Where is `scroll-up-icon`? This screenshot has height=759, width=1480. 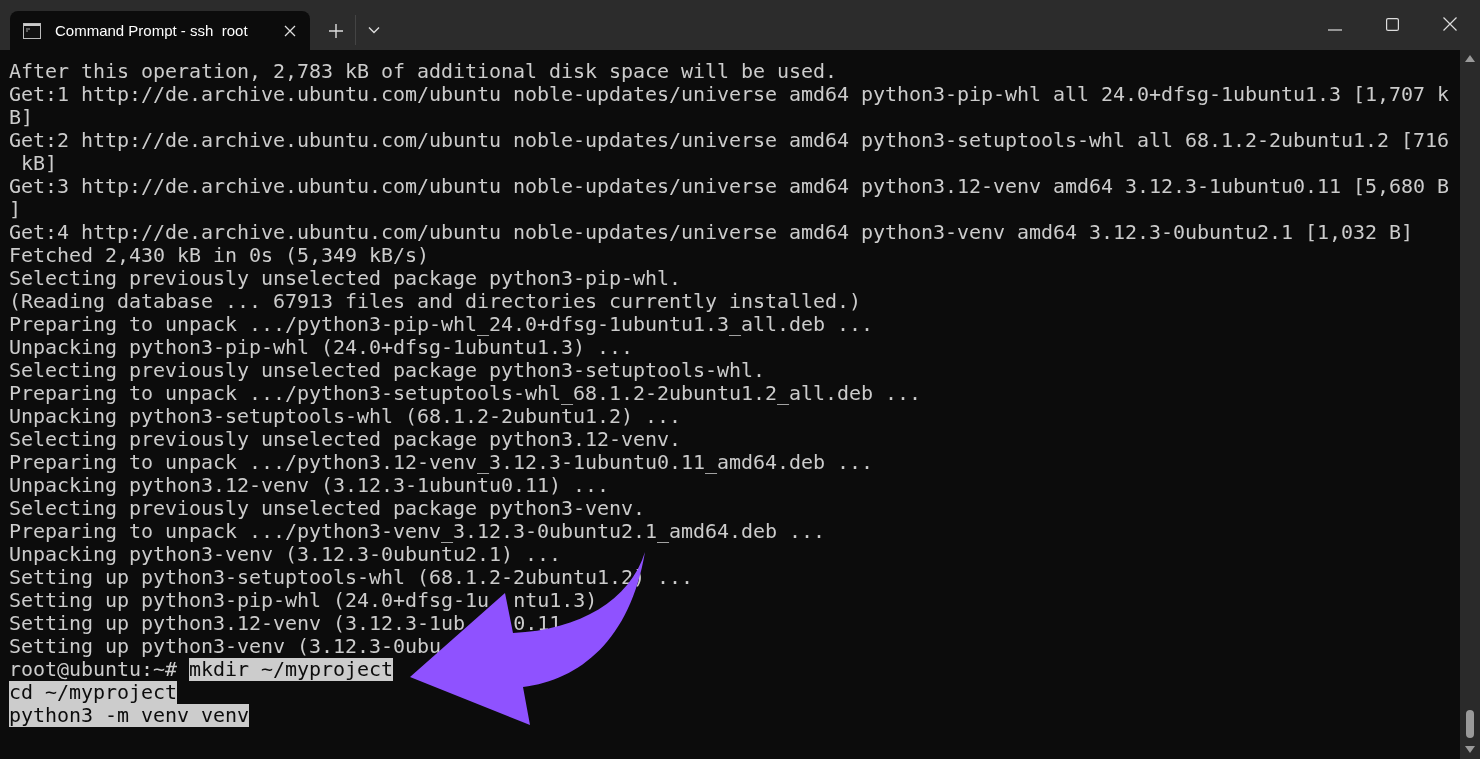 scroll-up-icon is located at coordinates (1470, 58).